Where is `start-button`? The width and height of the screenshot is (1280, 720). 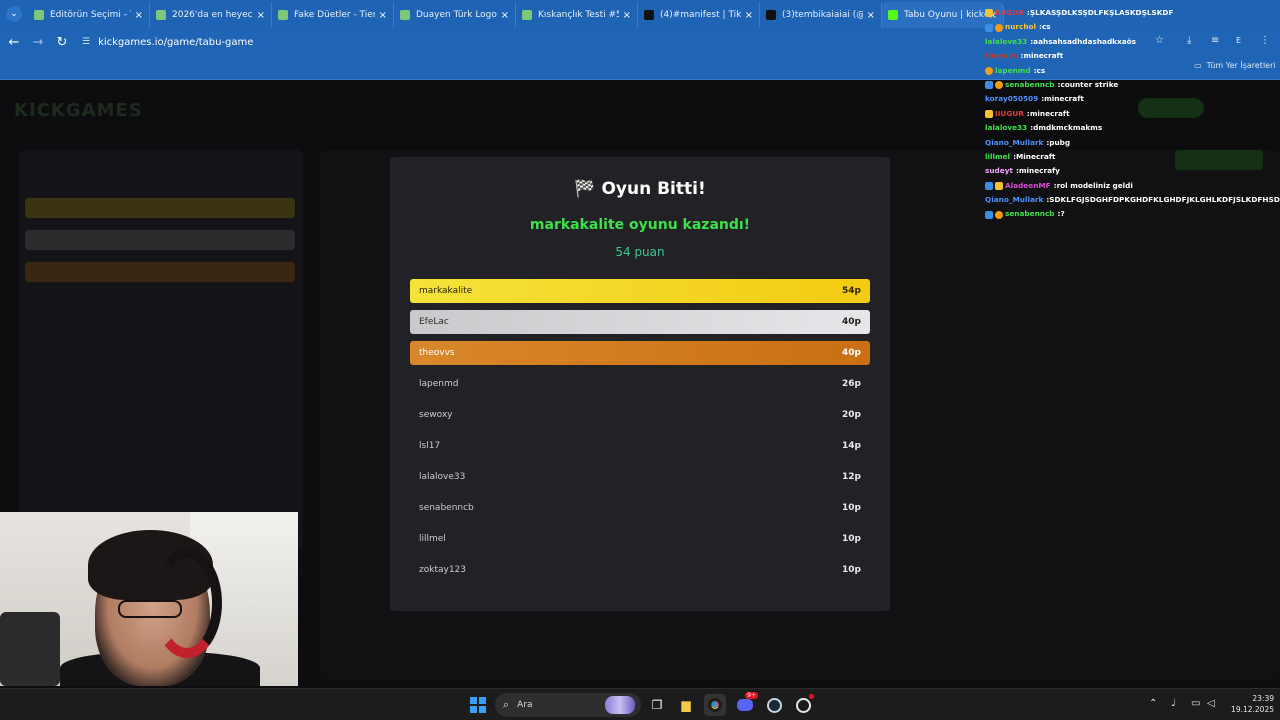
start-button is located at coordinates (478, 705).